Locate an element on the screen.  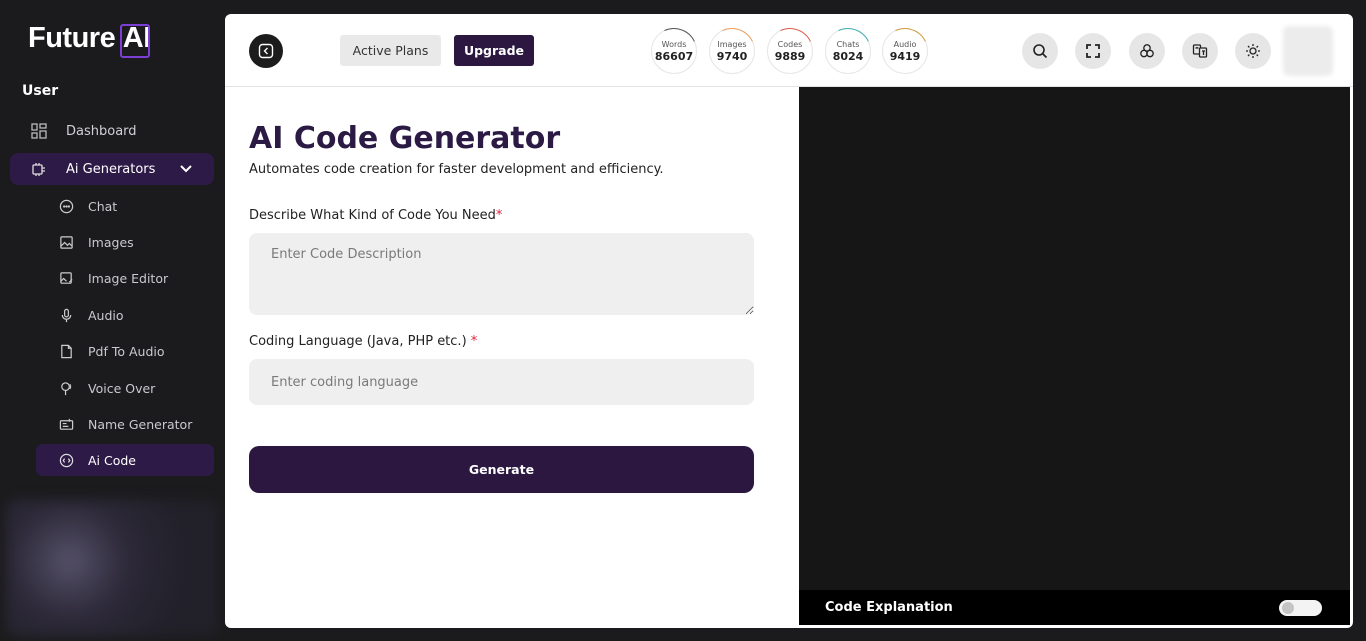
stat-audio: Audio 9419 is located at coordinates (905, 51).